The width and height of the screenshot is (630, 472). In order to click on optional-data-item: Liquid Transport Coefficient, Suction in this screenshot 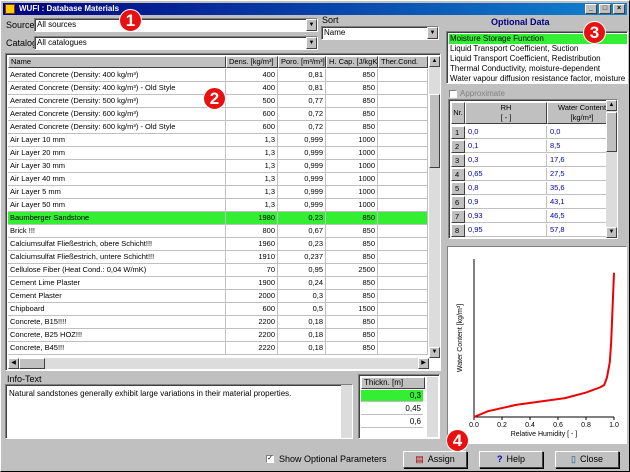, I will do `click(538, 49)`.